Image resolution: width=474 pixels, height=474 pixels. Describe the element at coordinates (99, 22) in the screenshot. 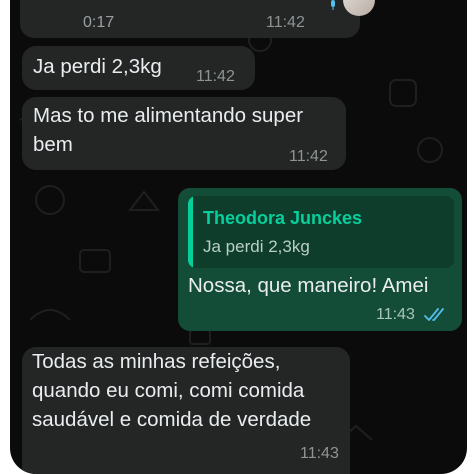

I see `voice-duration: 0:17` at that location.